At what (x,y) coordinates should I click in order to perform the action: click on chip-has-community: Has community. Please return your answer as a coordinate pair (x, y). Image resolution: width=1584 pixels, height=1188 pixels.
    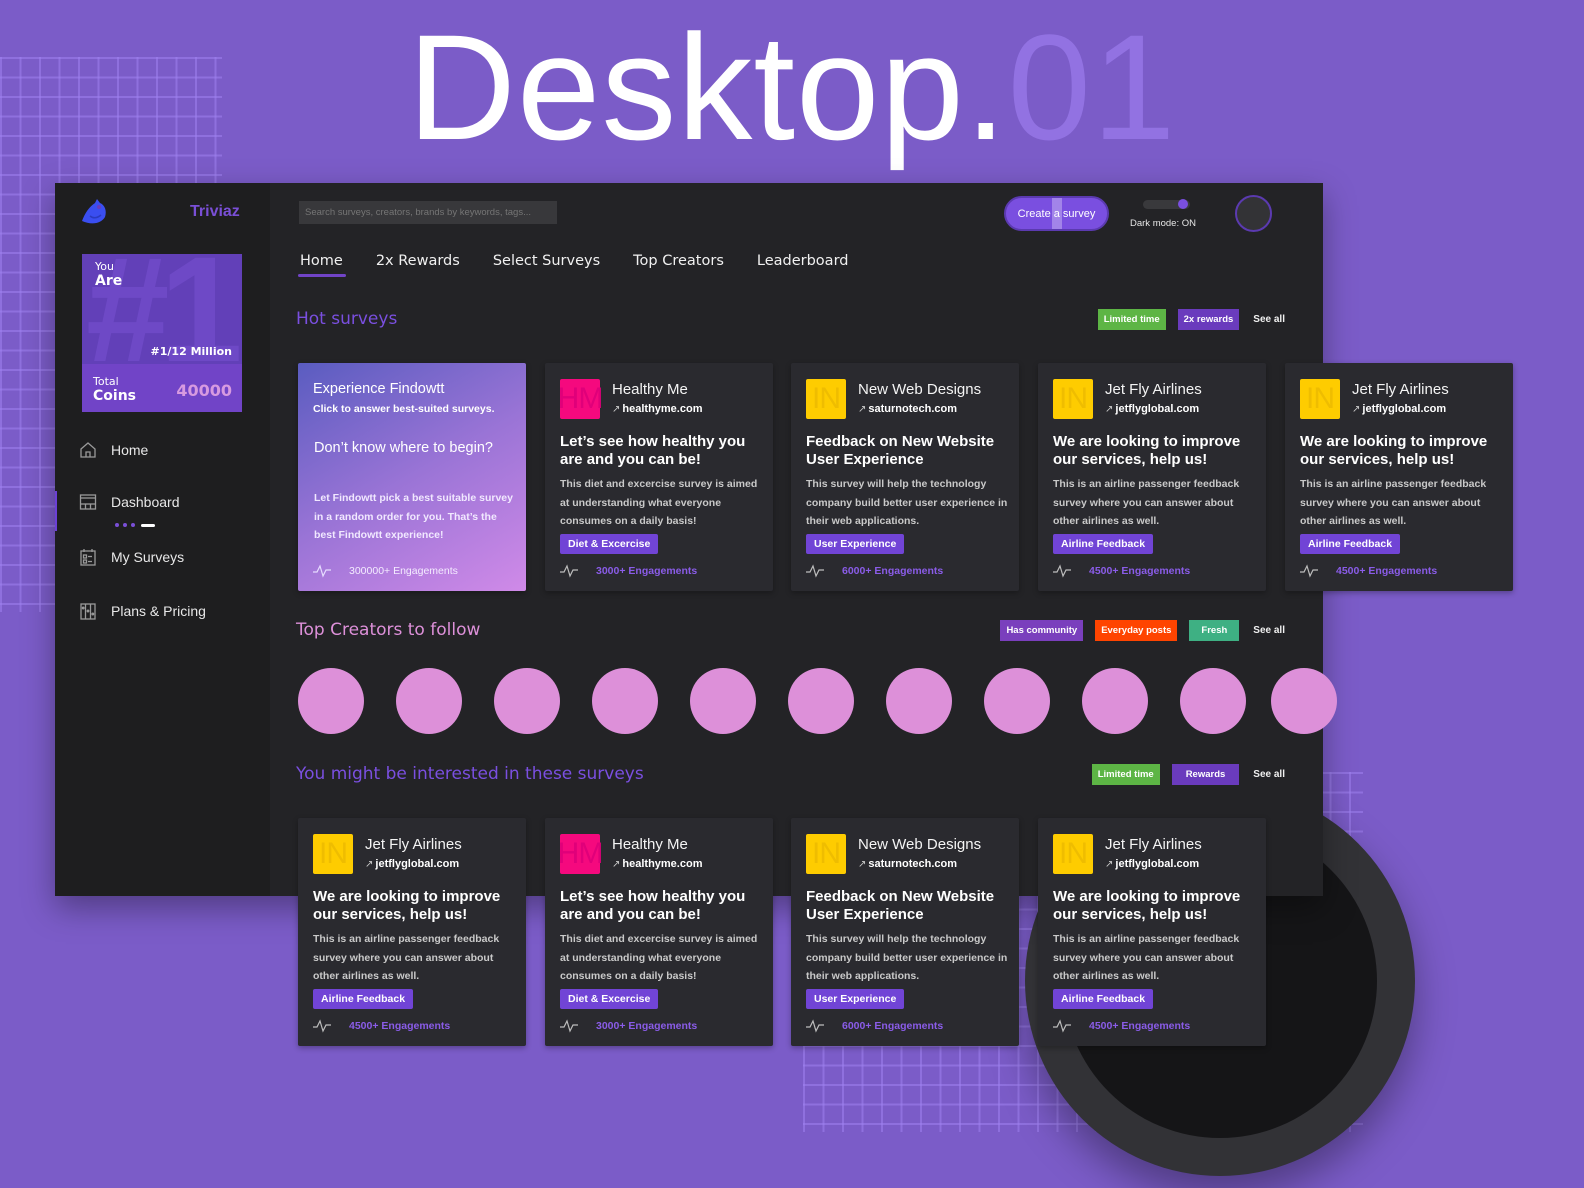
    Looking at the image, I should click on (1042, 630).